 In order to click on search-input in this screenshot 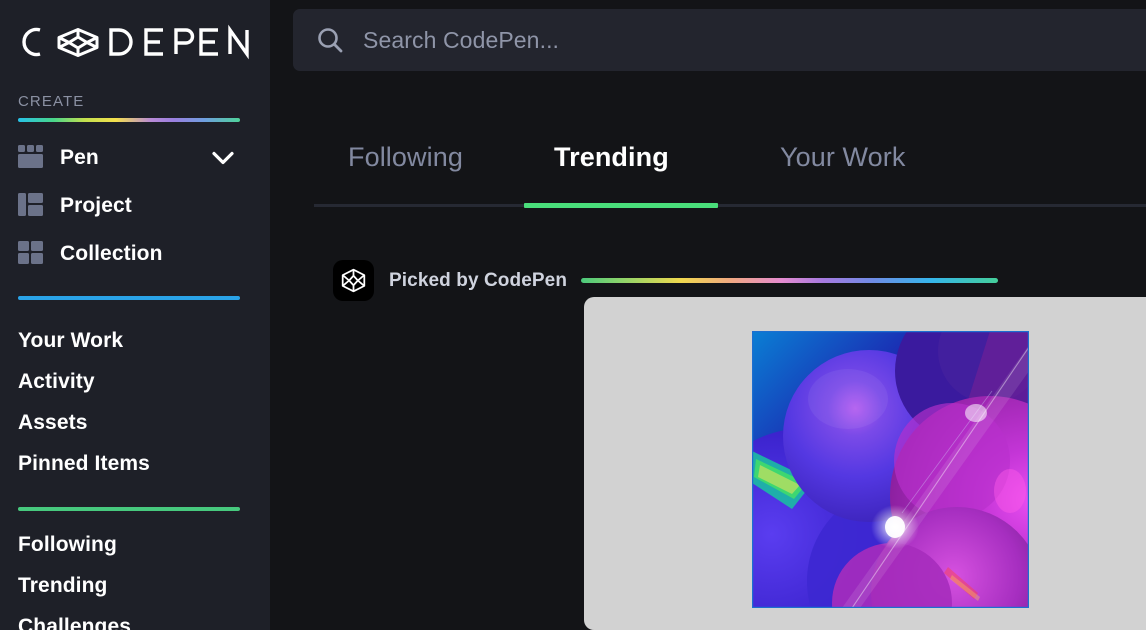, I will do `click(713, 40)`.